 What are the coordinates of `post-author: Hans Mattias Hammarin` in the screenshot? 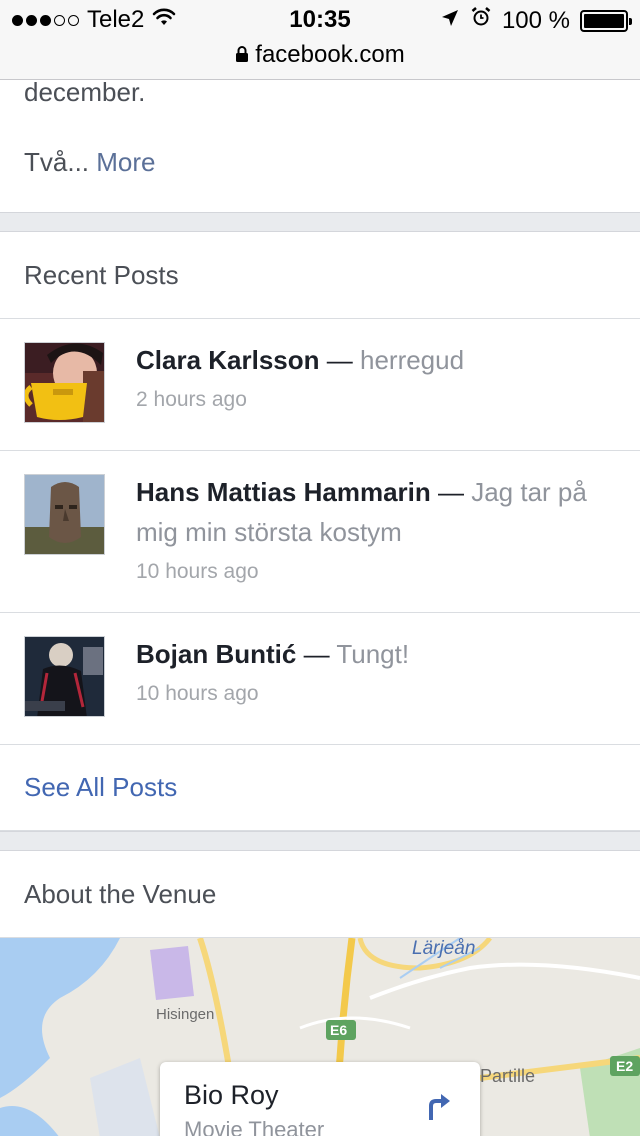 It's located at (283, 492).